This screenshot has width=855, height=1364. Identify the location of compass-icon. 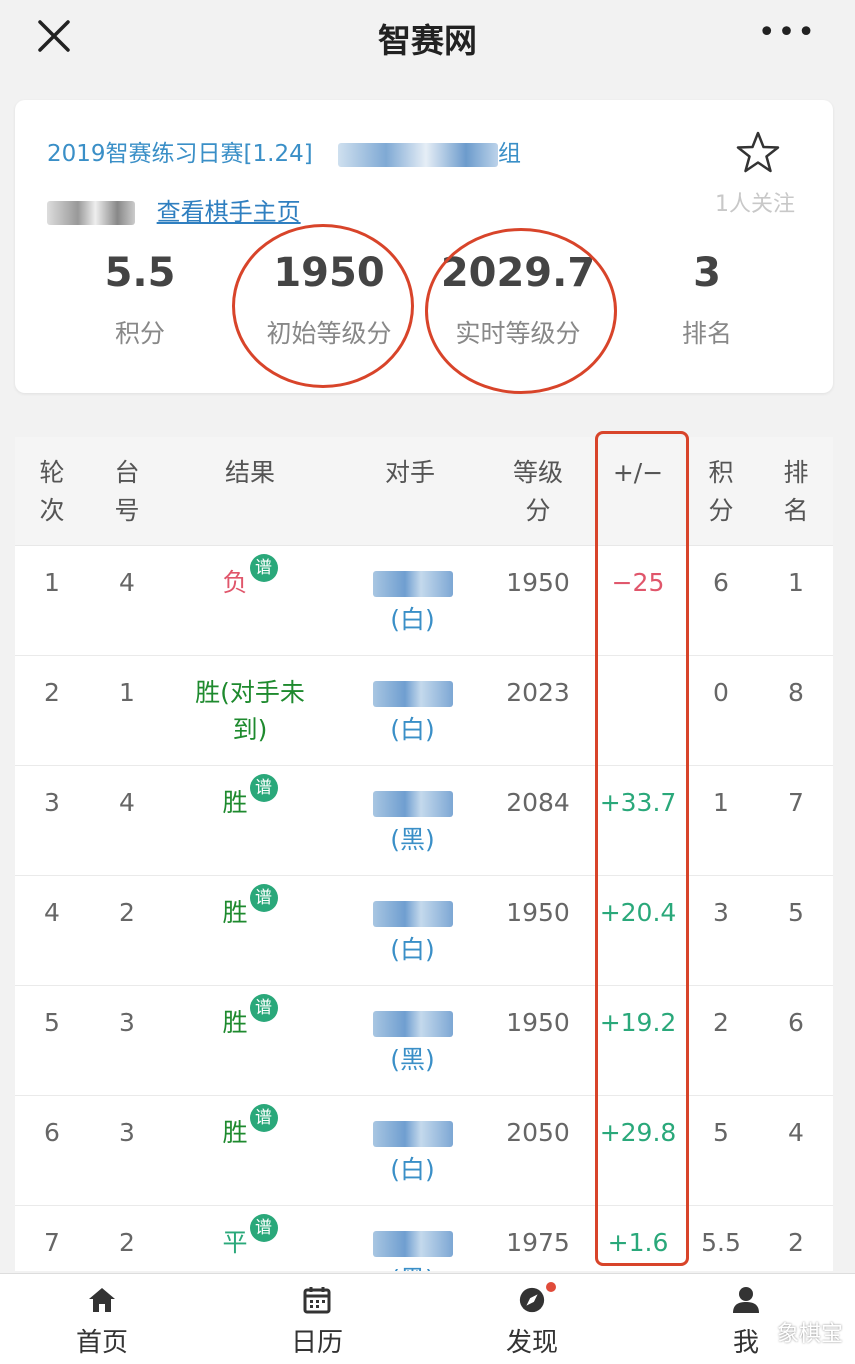
(532, 1300).